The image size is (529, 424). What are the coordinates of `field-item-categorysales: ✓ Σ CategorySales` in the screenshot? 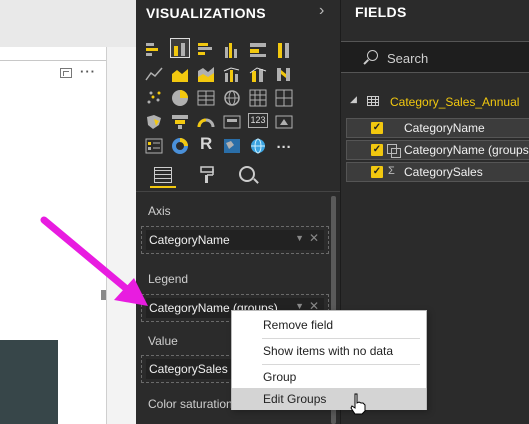 It's located at (437, 172).